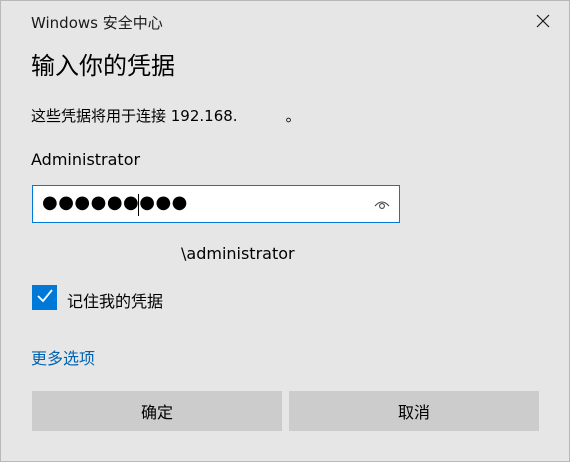  I want to click on close-icon, so click(543, 22).